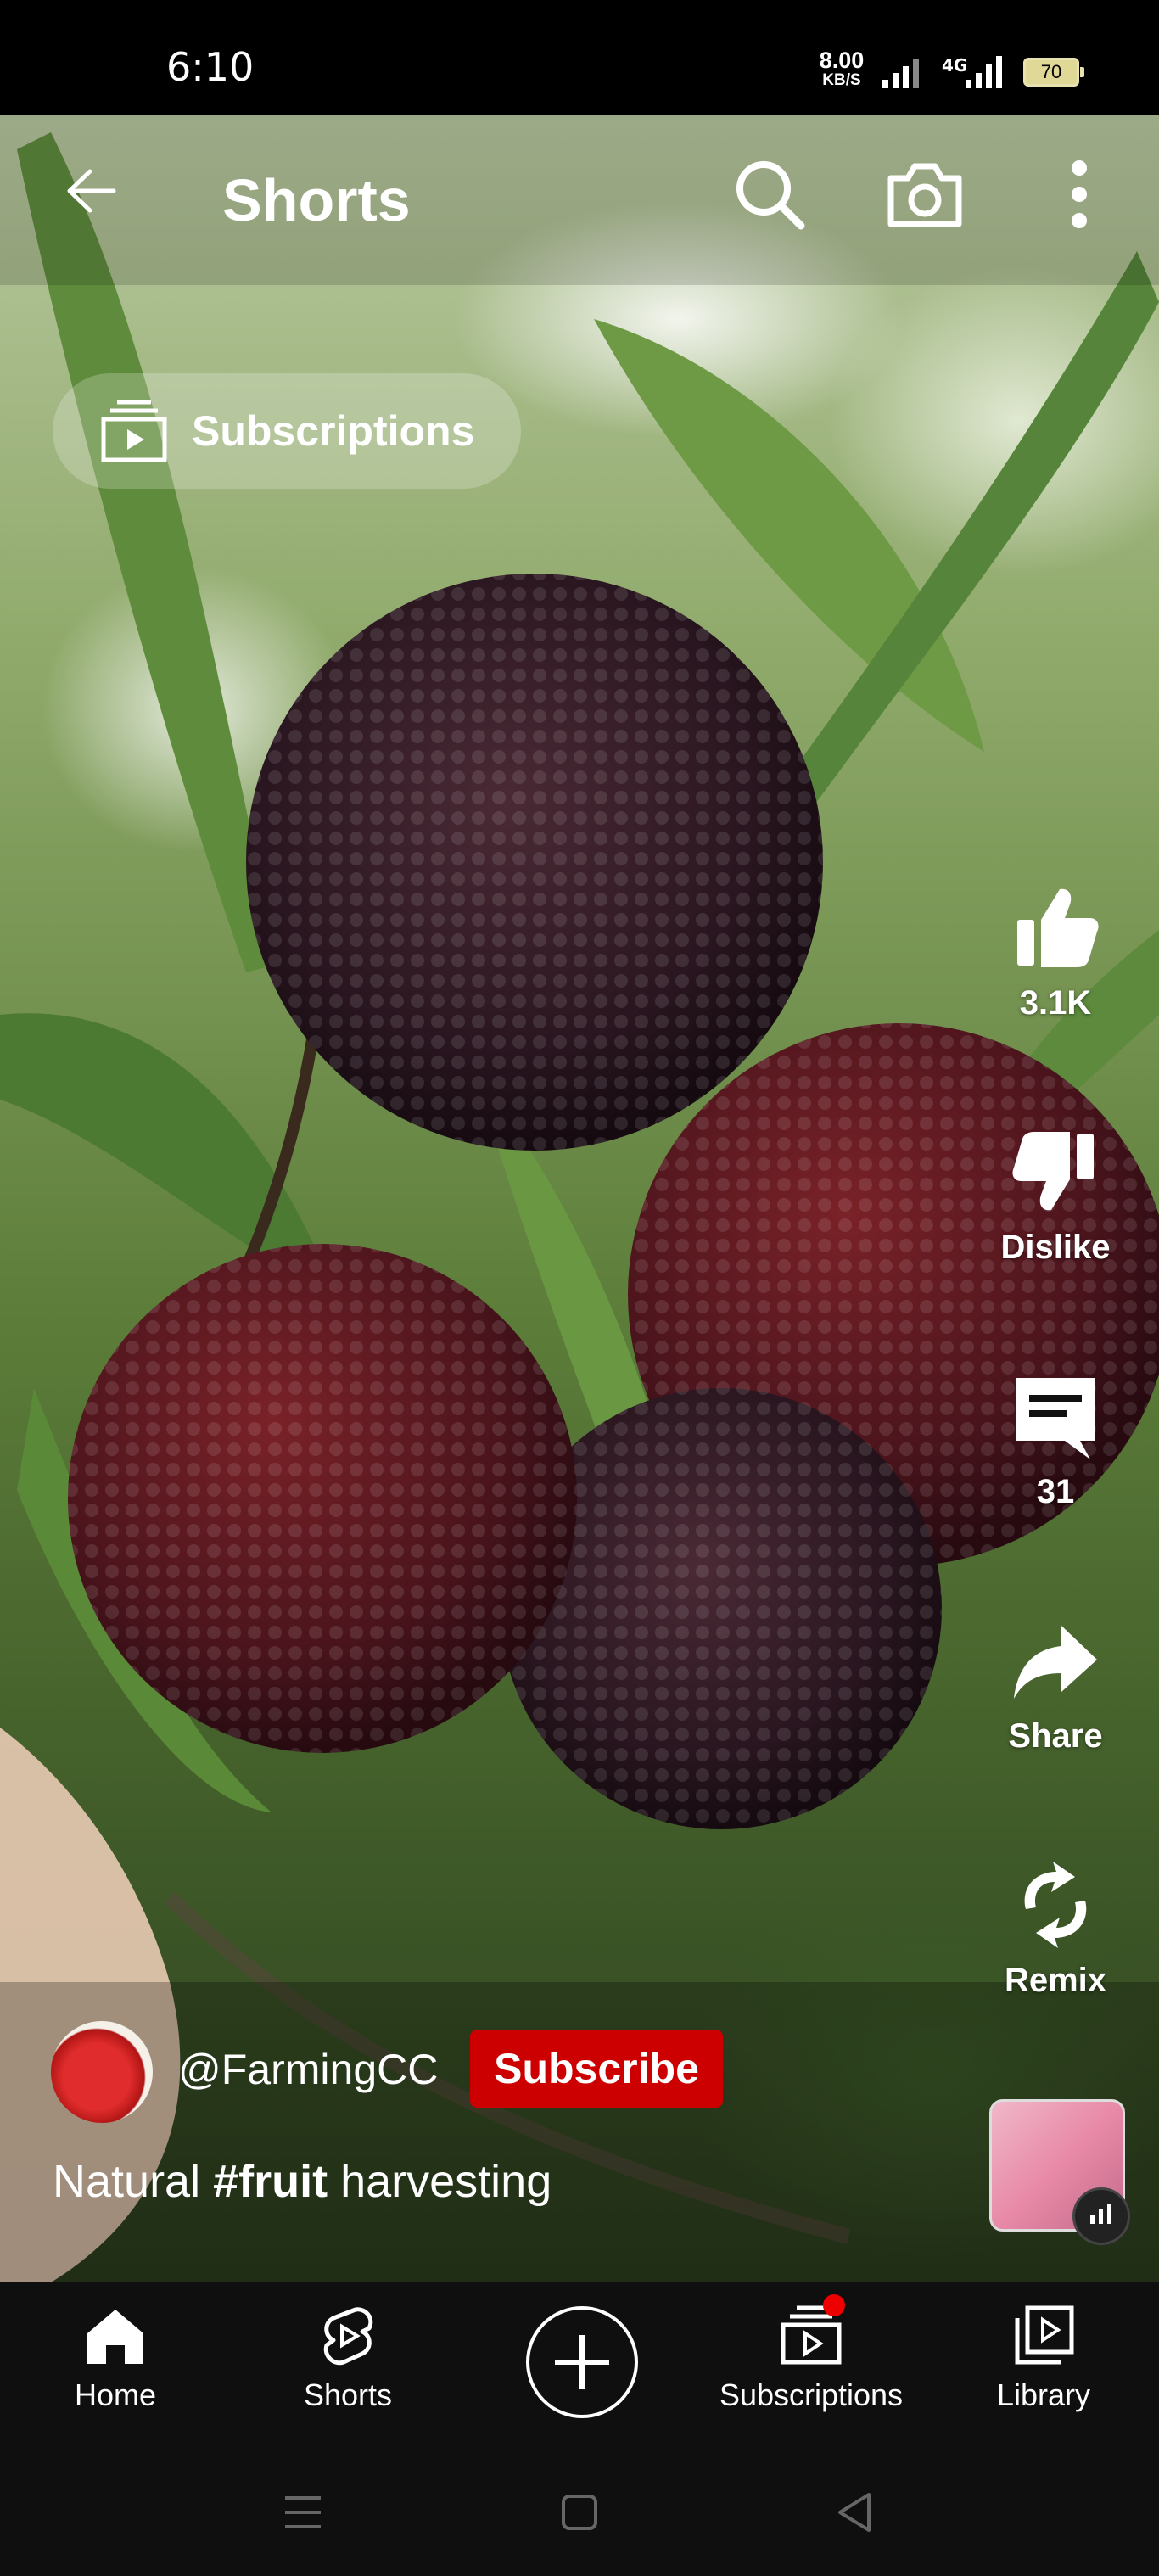 This screenshot has width=1159, height=2576. Describe the element at coordinates (115, 2337) in the screenshot. I see `home-icon` at that location.